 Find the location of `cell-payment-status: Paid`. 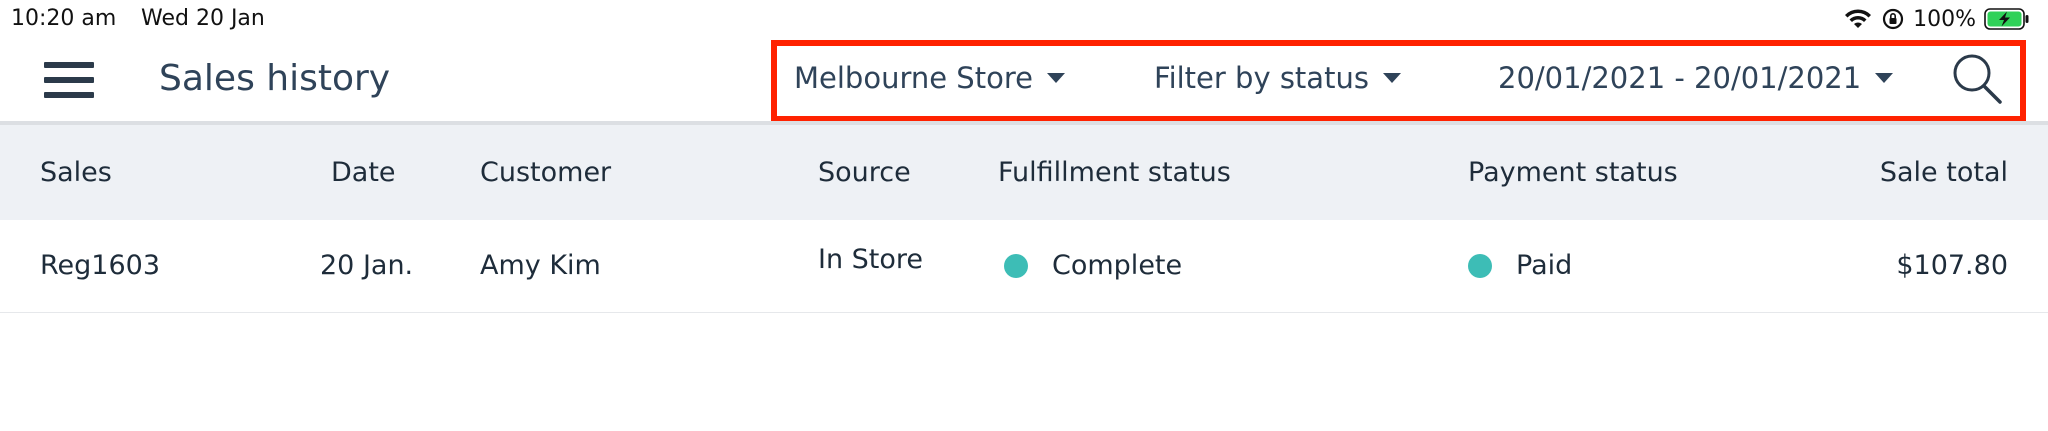

cell-payment-status: Paid is located at coordinates (1520, 265).